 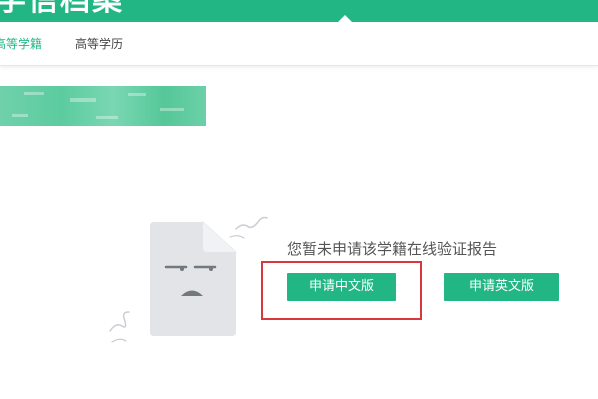 What do you see at coordinates (99, 44) in the screenshot?
I see `tab-higher-education-degree: 高等学历` at bounding box center [99, 44].